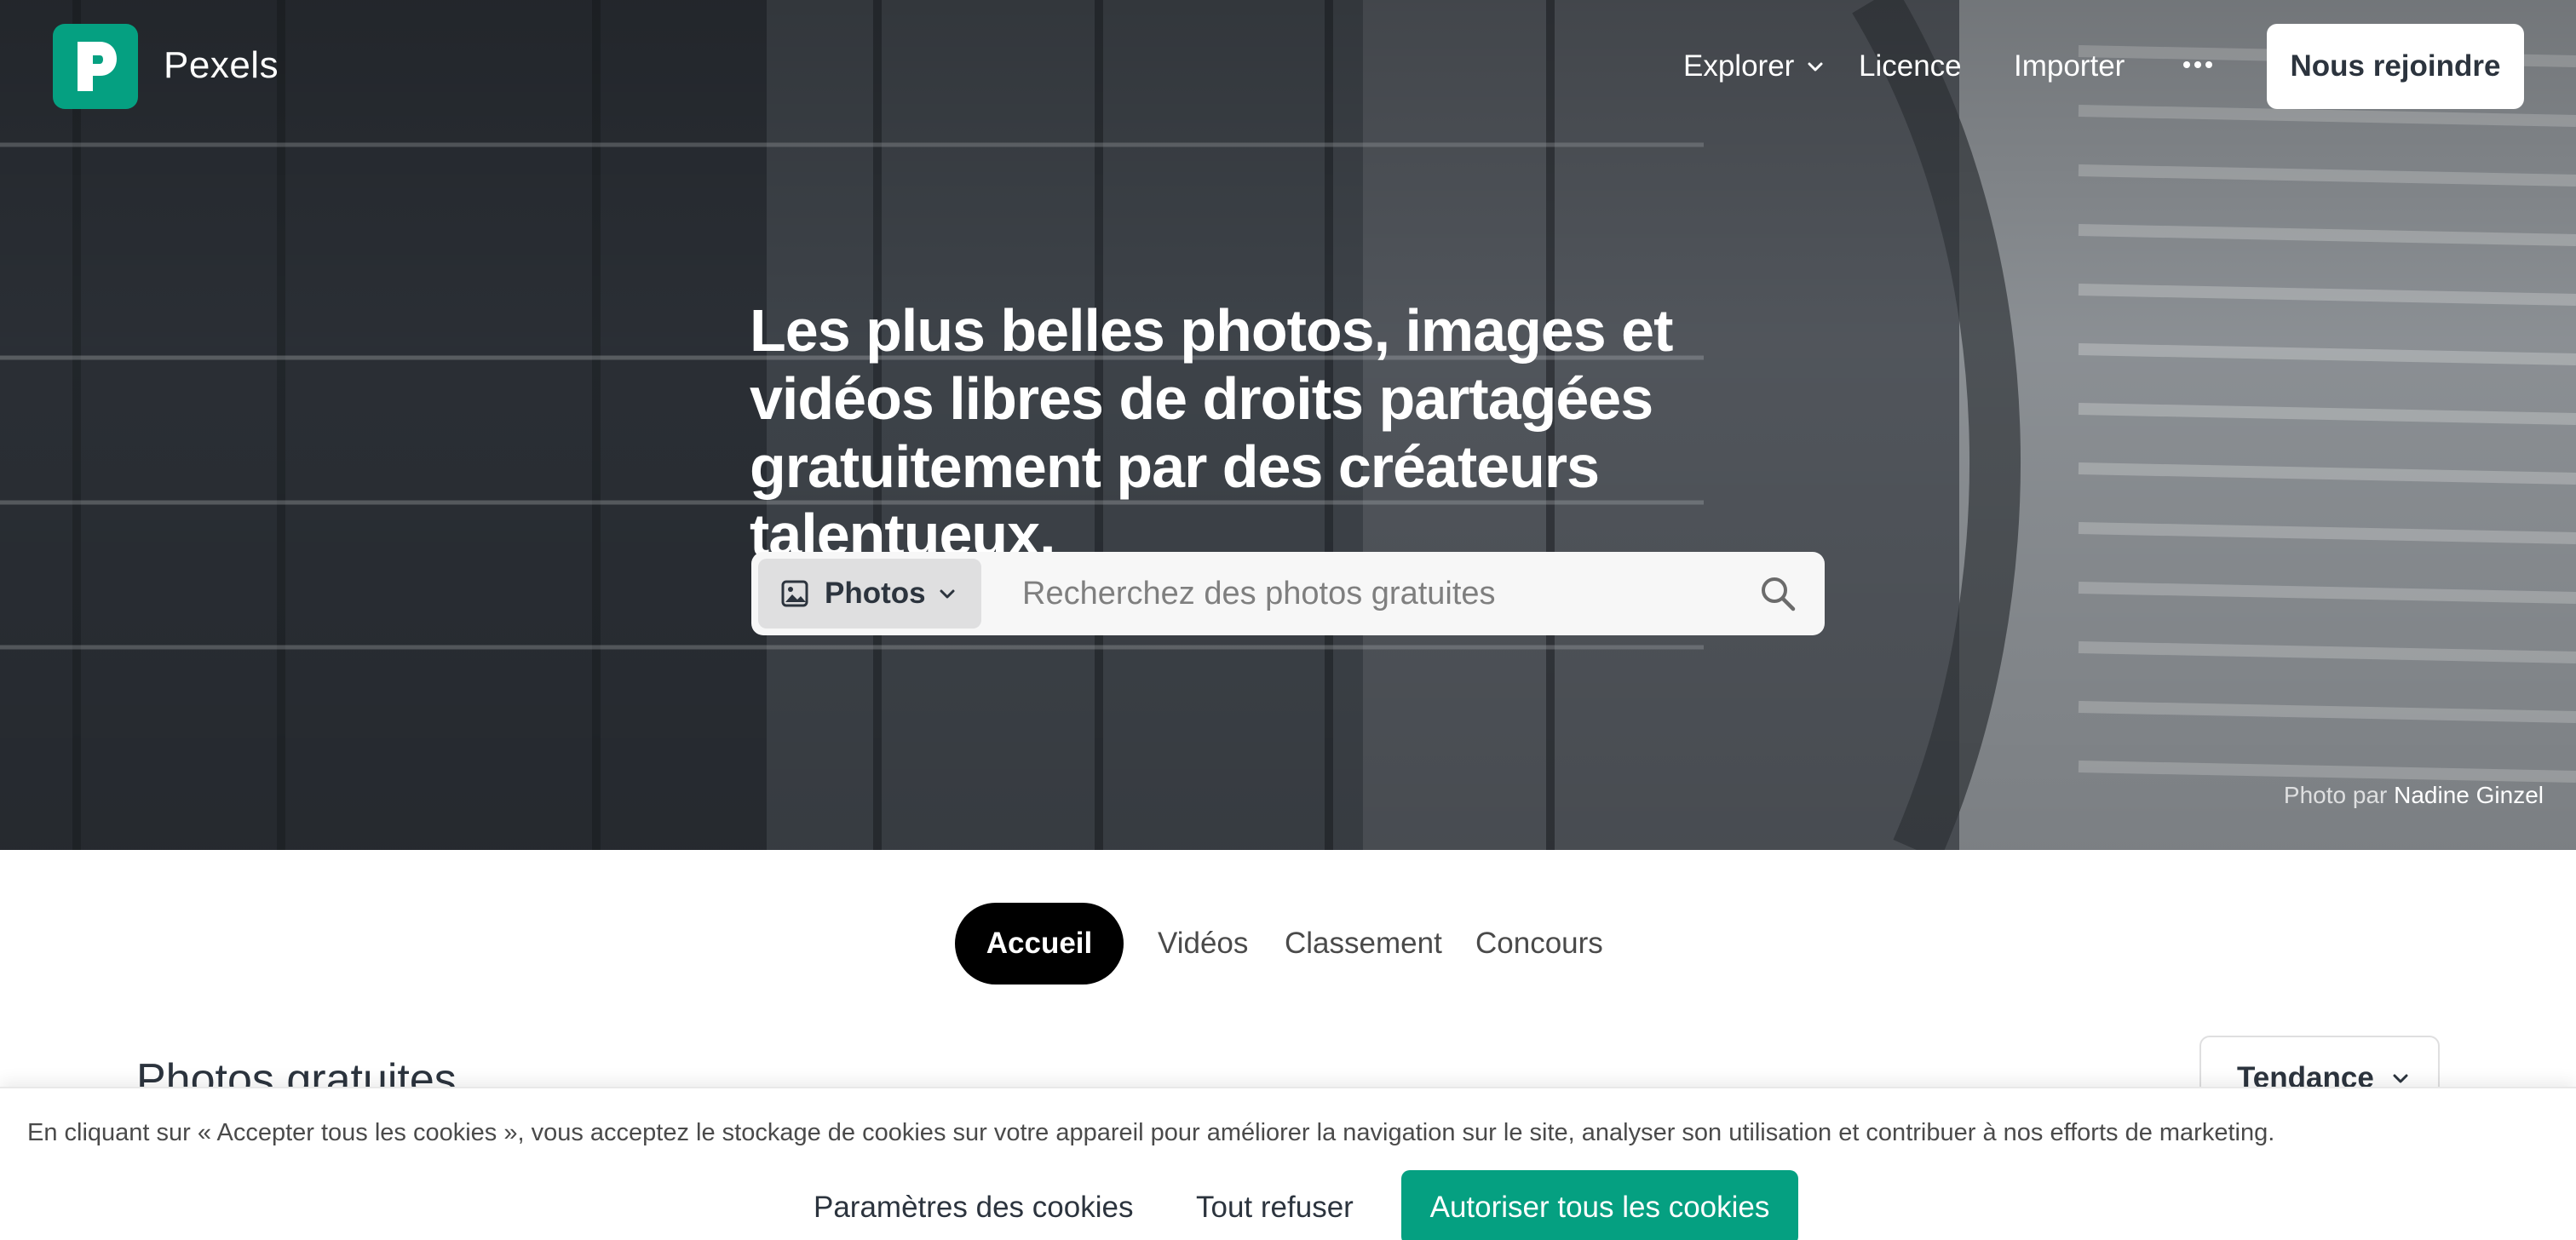 Image resolution: width=2576 pixels, height=1240 pixels. What do you see at coordinates (876, 593) in the screenshot?
I see `search-type-label: Photos` at bounding box center [876, 593].